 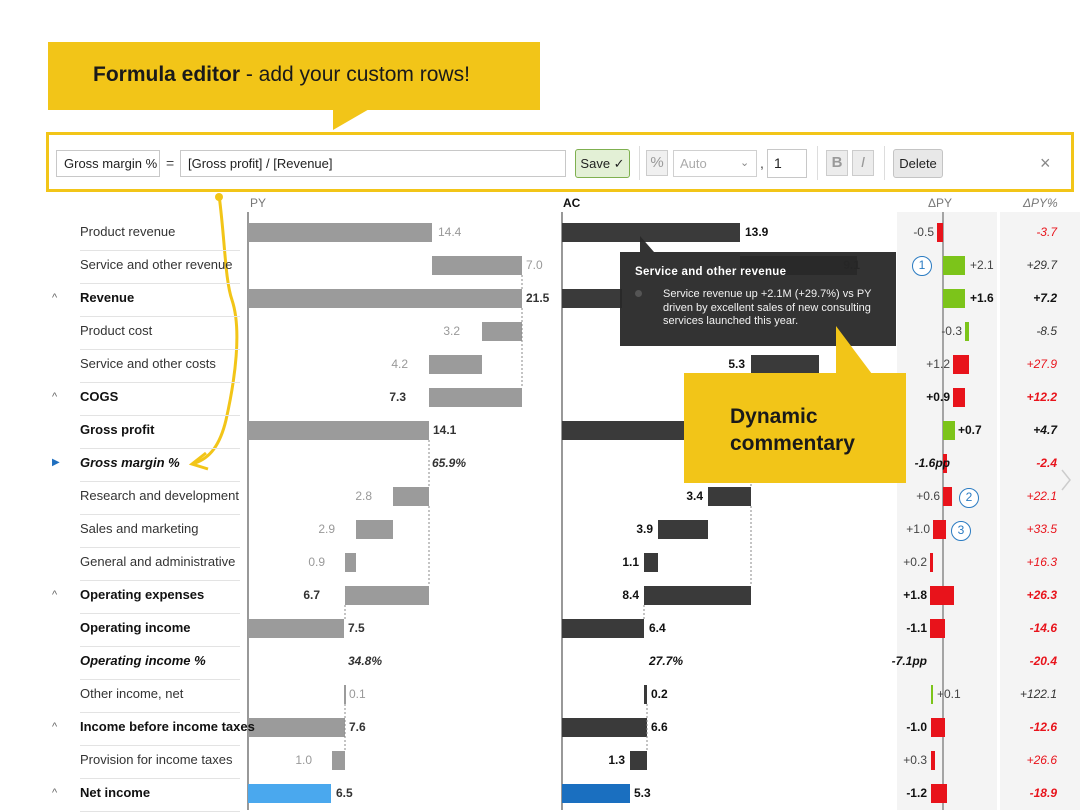 What do you see at coordinates (344, 793) in the screenshot?
I see `py-value: 6.5` at bounding box center [344, 793].